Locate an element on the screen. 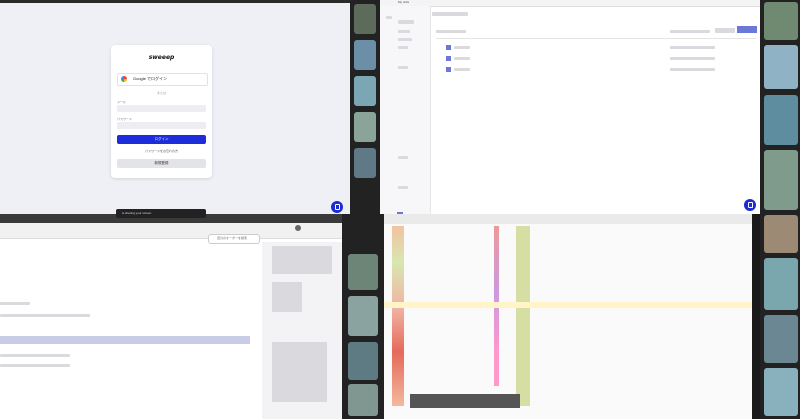  video-strip-middle is located at coordinates (363, 316).